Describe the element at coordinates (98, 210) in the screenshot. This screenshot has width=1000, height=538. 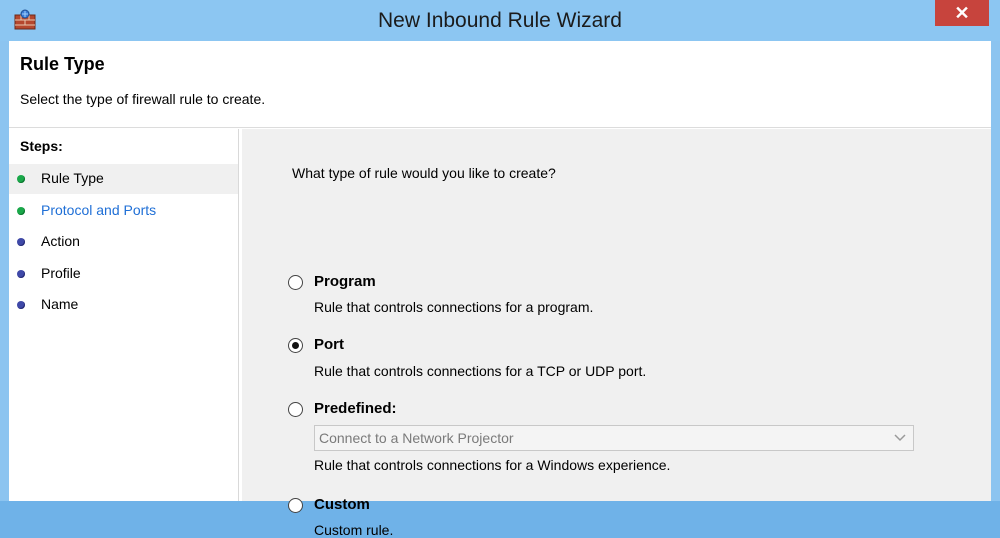
I see `step-link: Protocol and Ports` at that location.